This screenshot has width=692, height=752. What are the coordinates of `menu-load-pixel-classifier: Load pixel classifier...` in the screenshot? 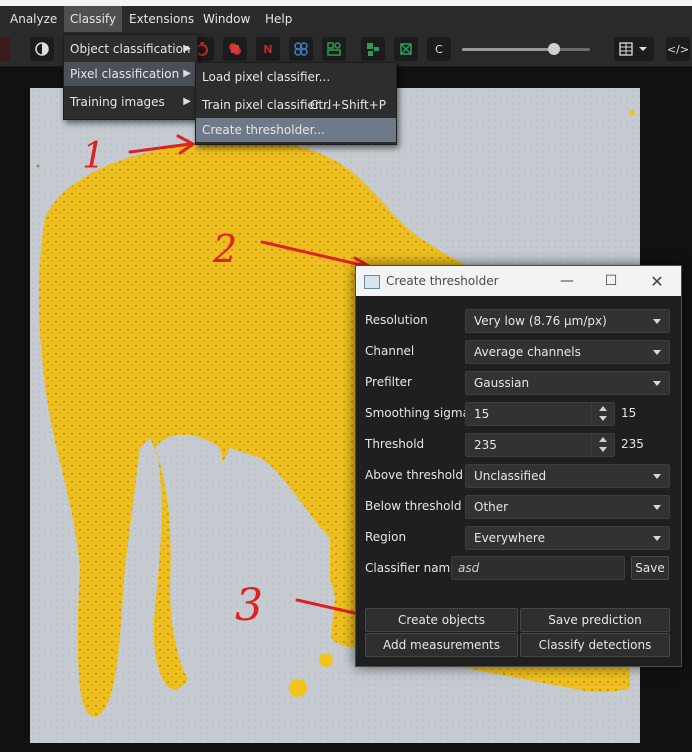 It's located at (296, 77).